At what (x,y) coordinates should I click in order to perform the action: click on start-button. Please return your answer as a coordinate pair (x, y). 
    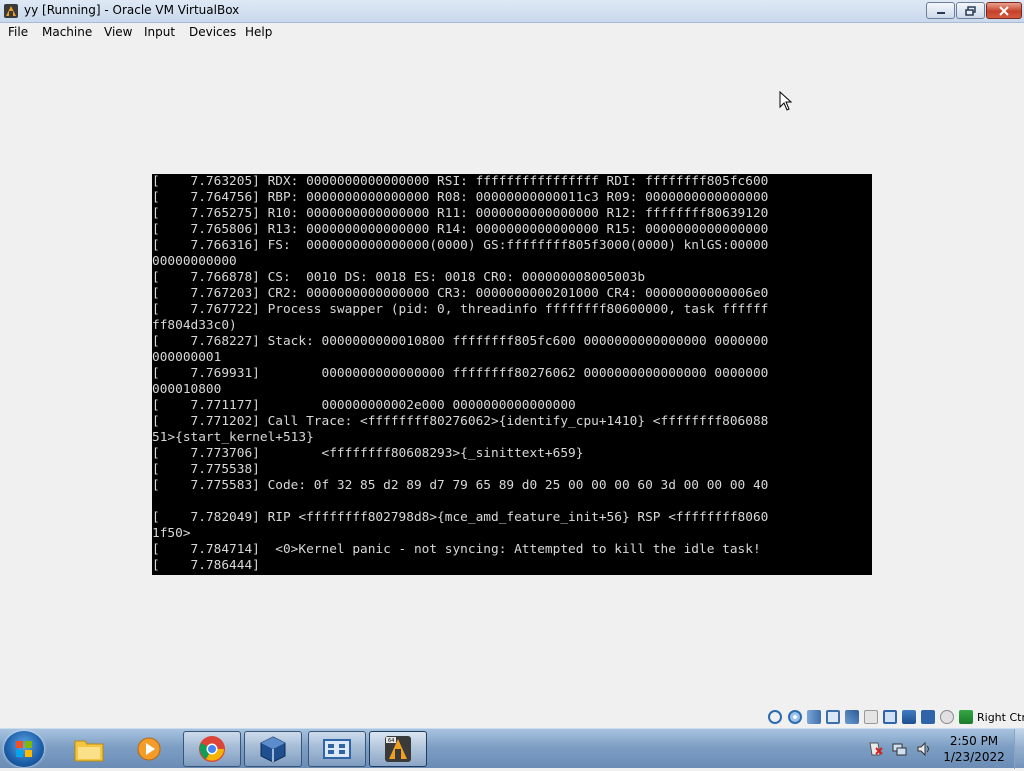
    Looking at the image, I should click on (24, 749).